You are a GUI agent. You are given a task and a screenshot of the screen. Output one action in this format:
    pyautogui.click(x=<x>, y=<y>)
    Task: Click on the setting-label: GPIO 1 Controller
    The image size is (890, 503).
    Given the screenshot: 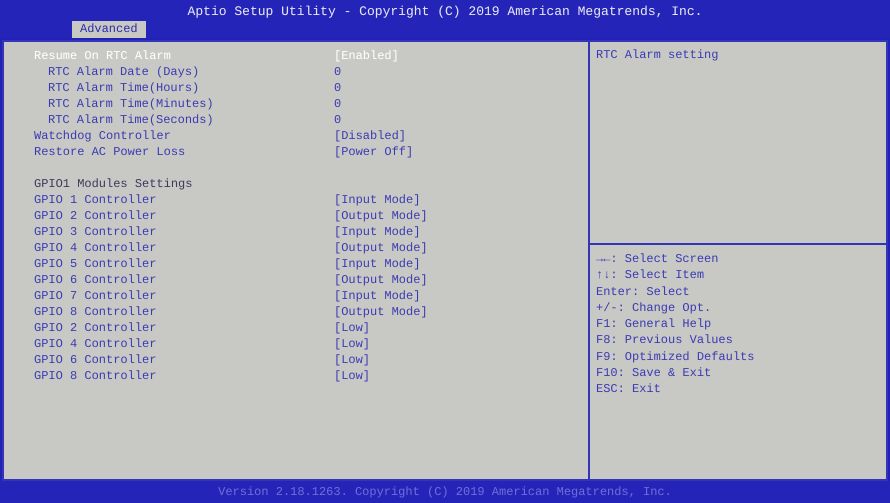 What is the action you would take?
    pyautogui.click(x=184, y=200)
    